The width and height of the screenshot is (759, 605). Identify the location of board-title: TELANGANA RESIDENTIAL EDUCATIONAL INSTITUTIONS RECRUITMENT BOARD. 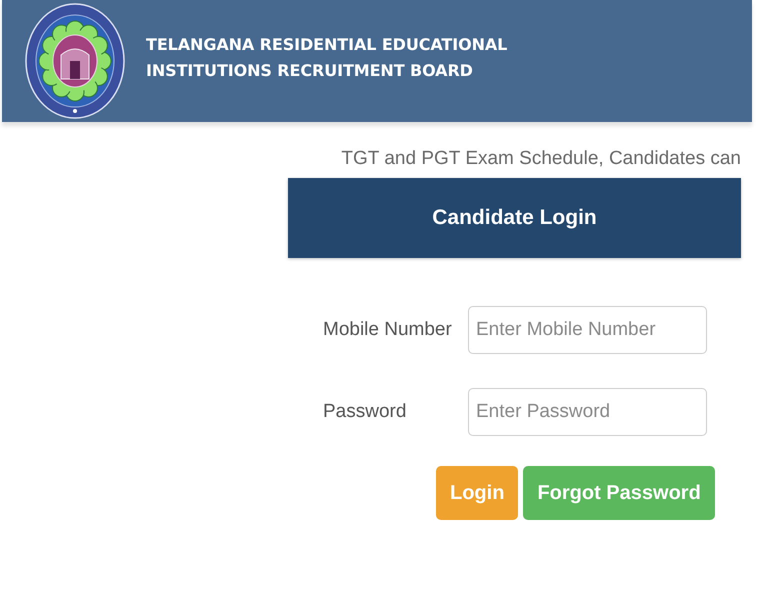
(327, 58).